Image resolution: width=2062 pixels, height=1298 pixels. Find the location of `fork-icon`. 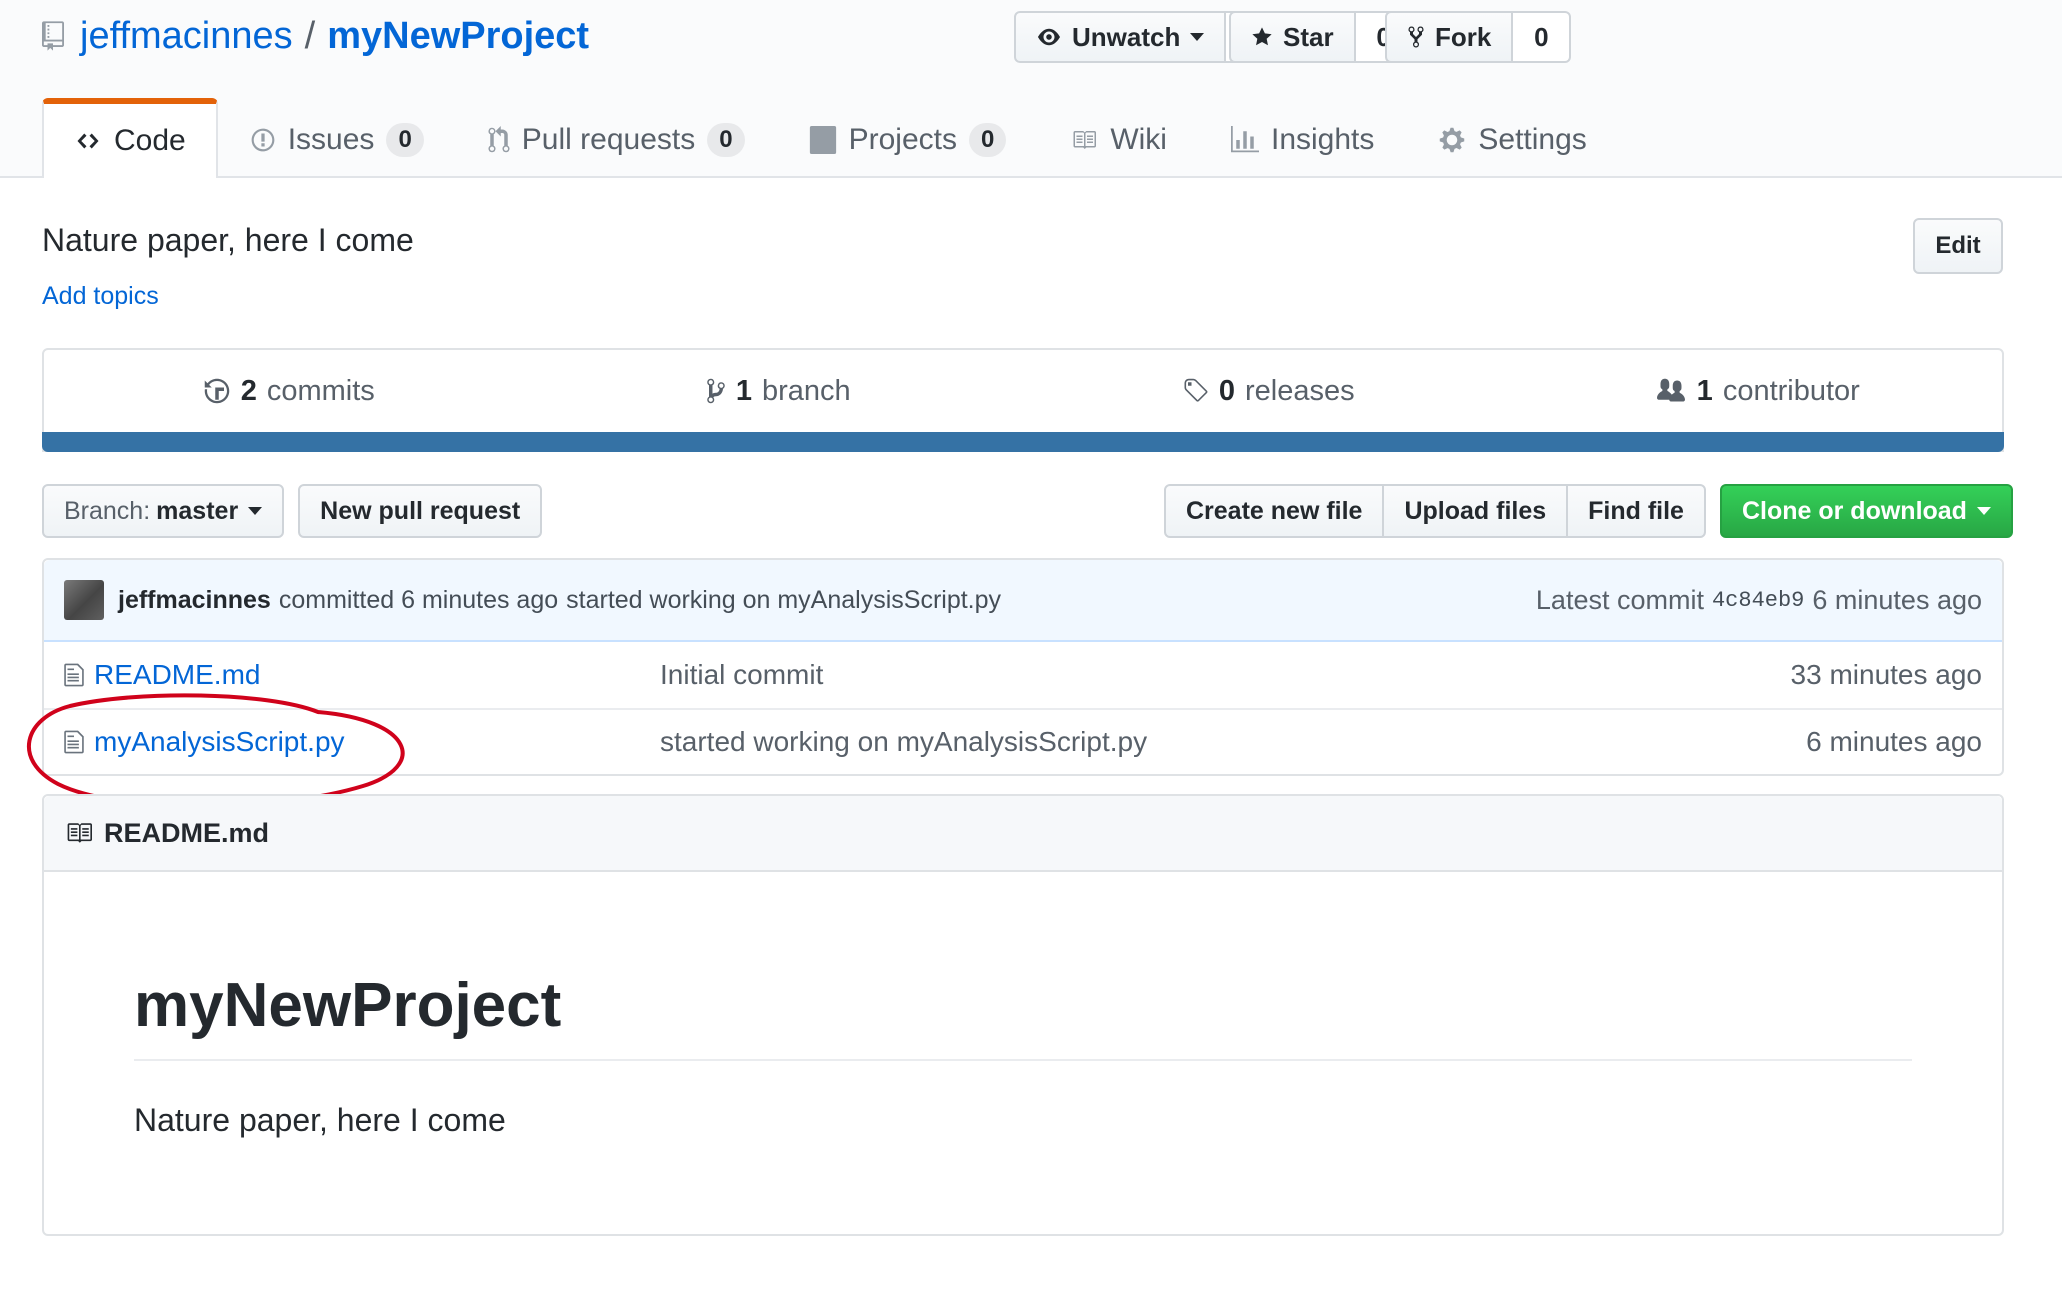

fork-icon is located at coordinates (1416, 37).